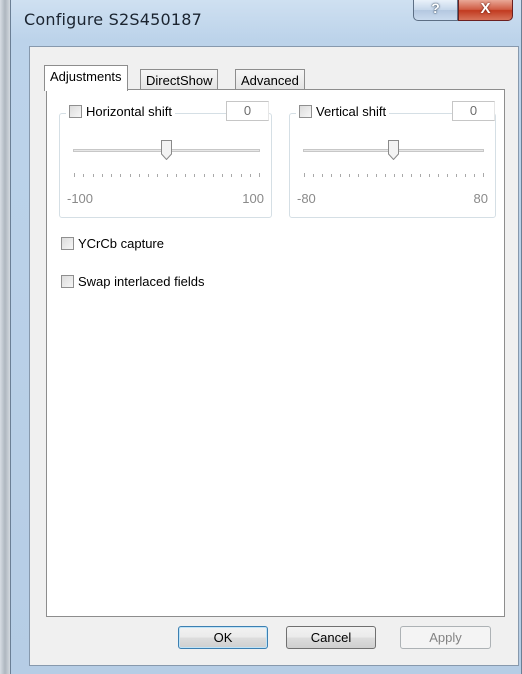 This screenshot has height=674, width=522. I want to click on swap-interlaced-checkbox, so click(67, 281).